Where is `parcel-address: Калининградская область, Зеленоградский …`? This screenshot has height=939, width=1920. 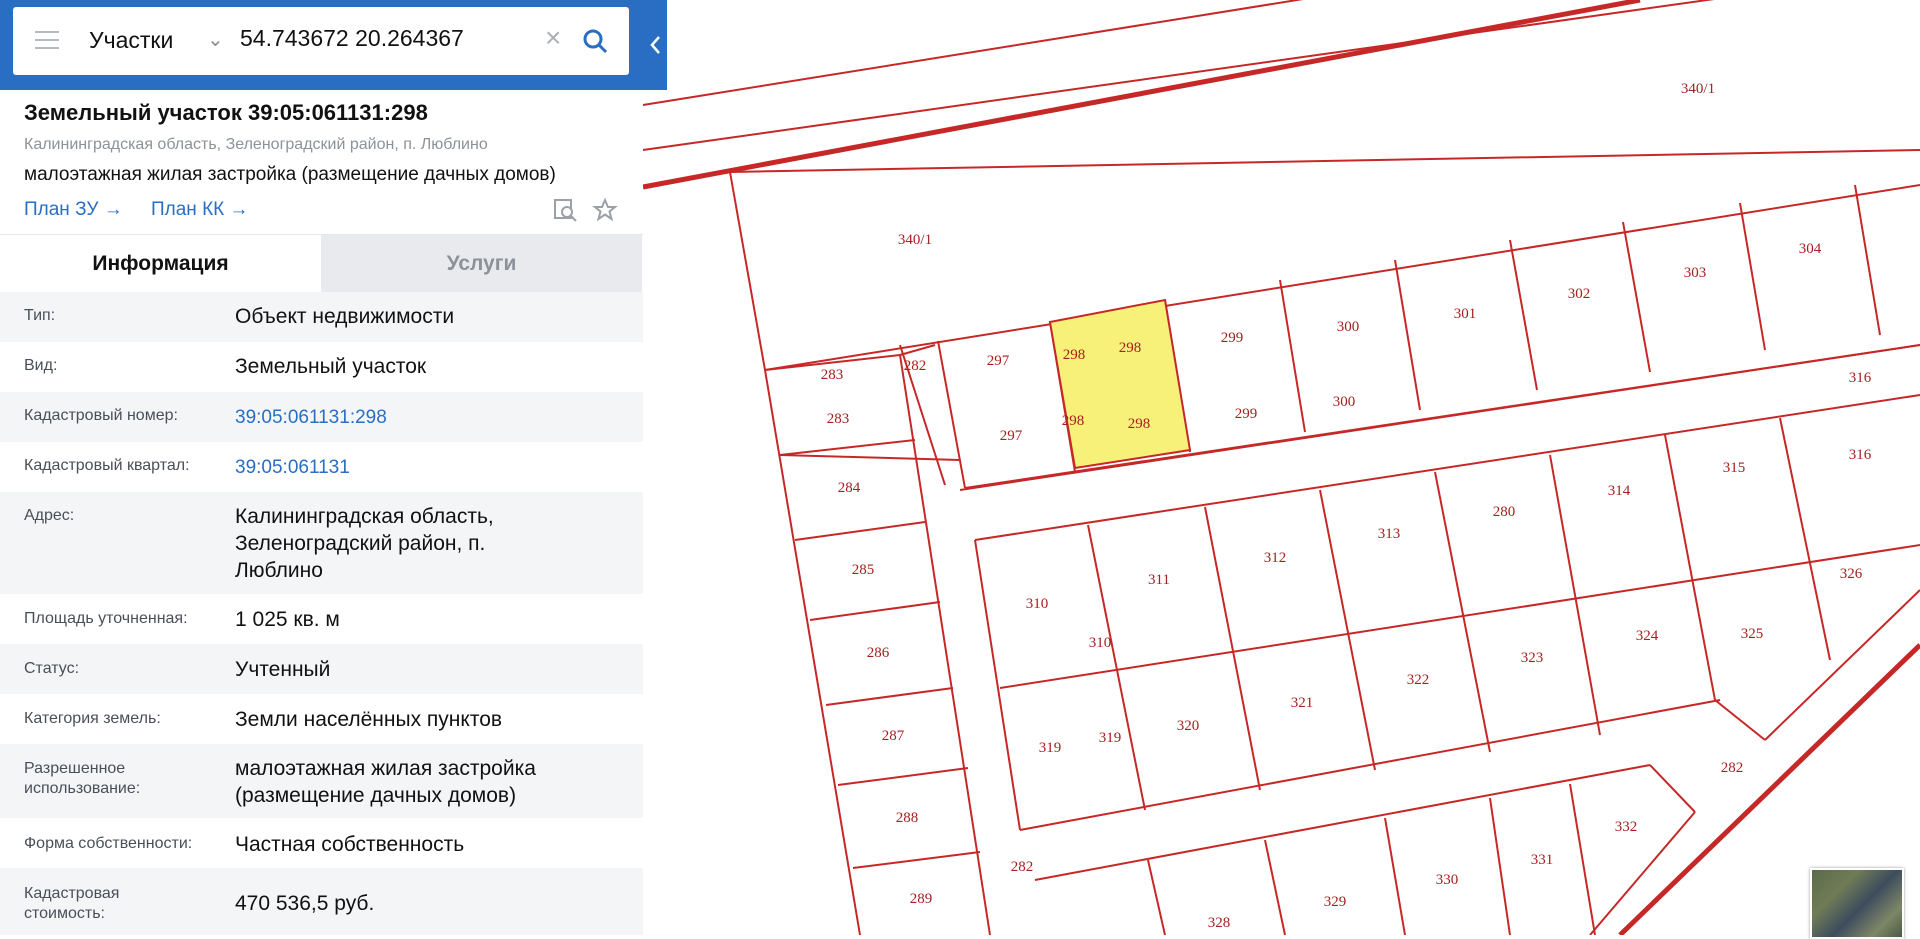
parcel-address: Калининградская область, Зеленоградский … is located at coordinates (256, 144).